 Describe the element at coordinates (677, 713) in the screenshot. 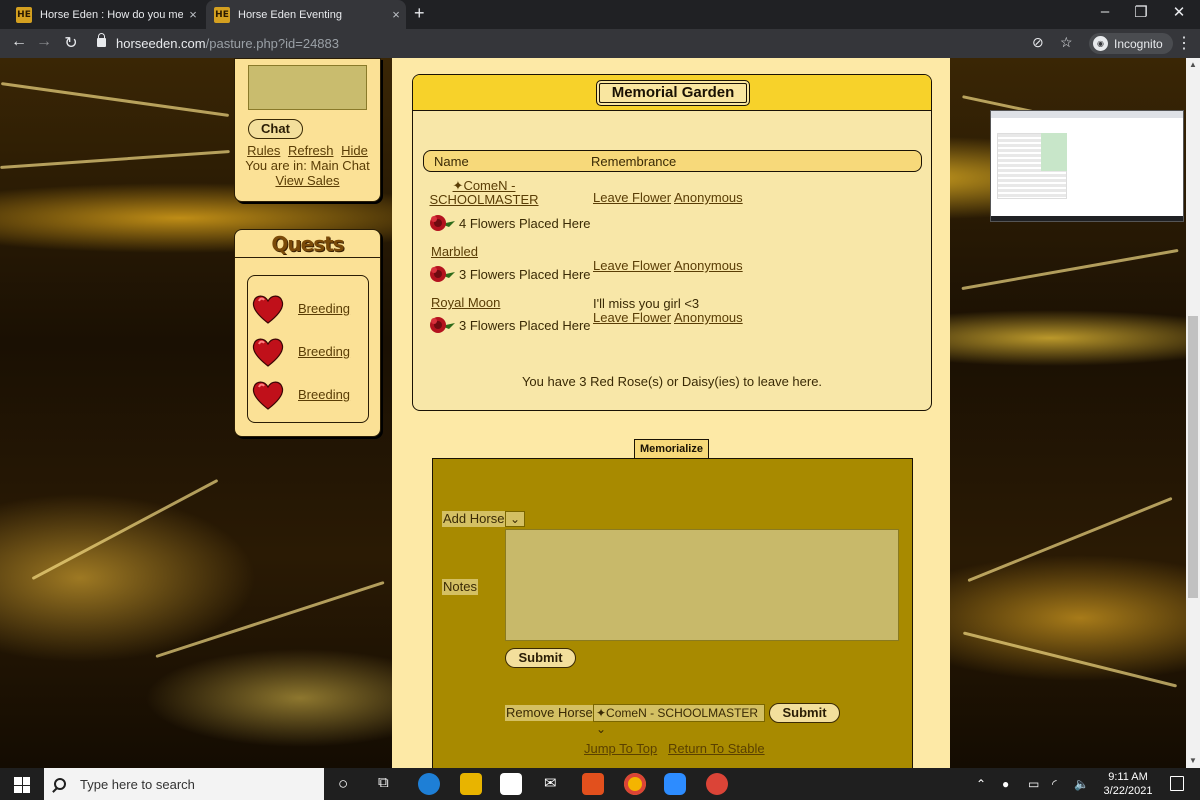

I see `remove-horse-value: ✦ComeN - SCHOOLMASTER` at that location.